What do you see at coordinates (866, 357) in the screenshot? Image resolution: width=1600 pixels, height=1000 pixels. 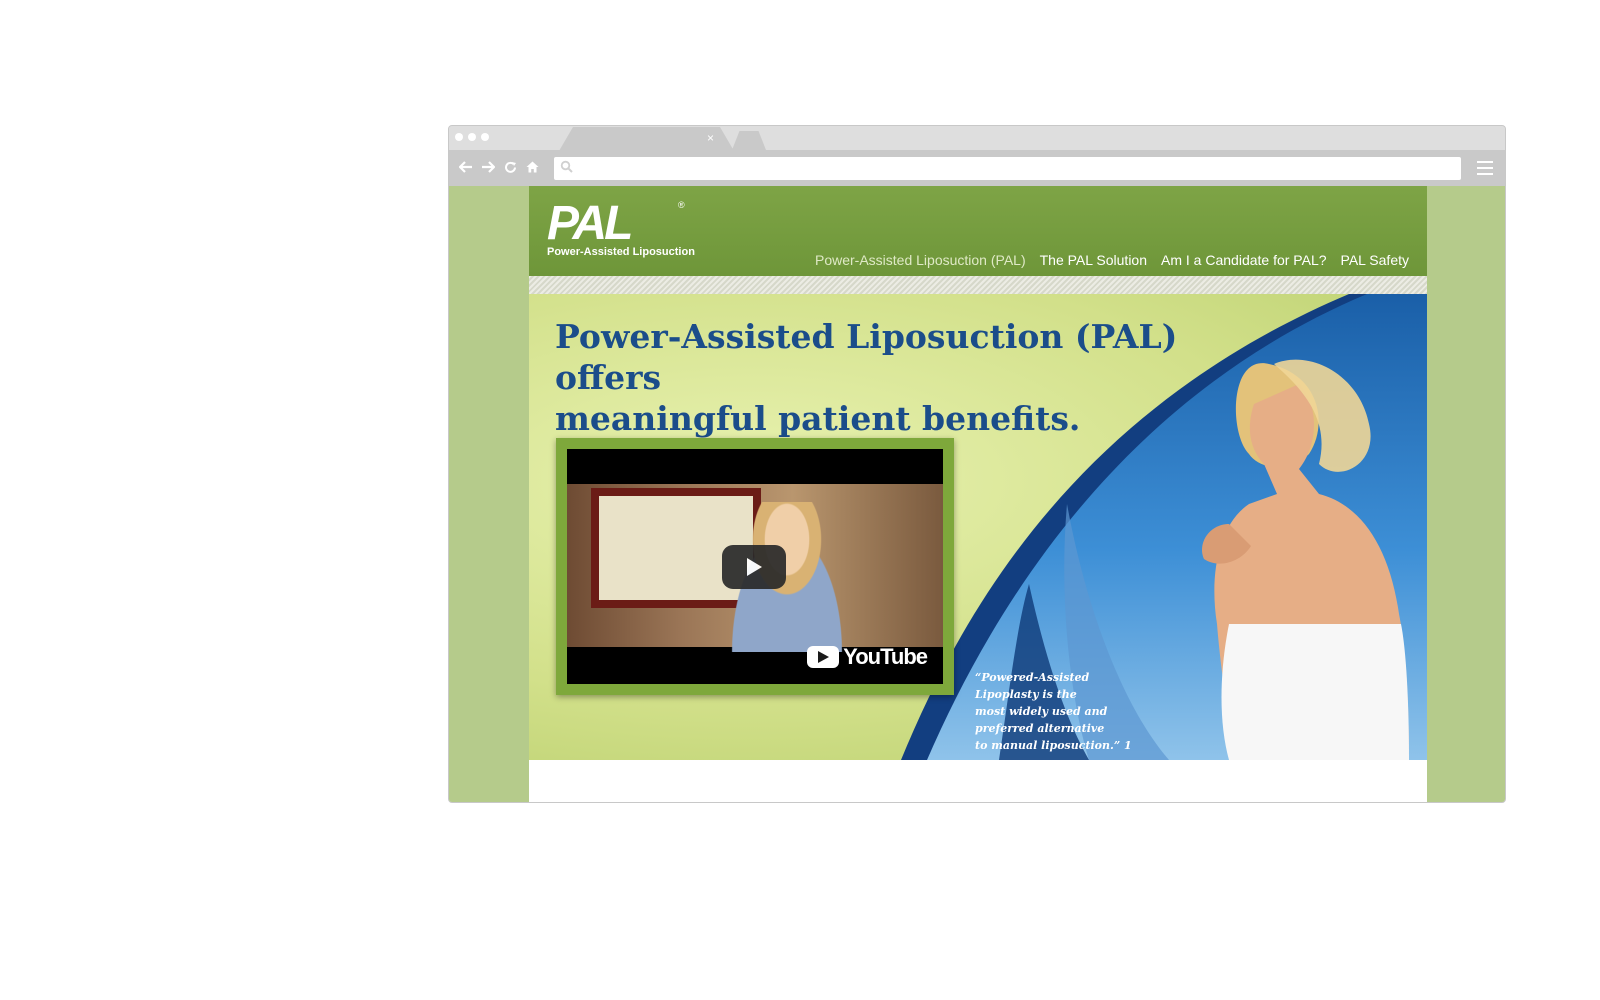 I see `hero-headline-line1: Power-Assisted Liposuction (PAL) offers` at bounding box center [866, 357].